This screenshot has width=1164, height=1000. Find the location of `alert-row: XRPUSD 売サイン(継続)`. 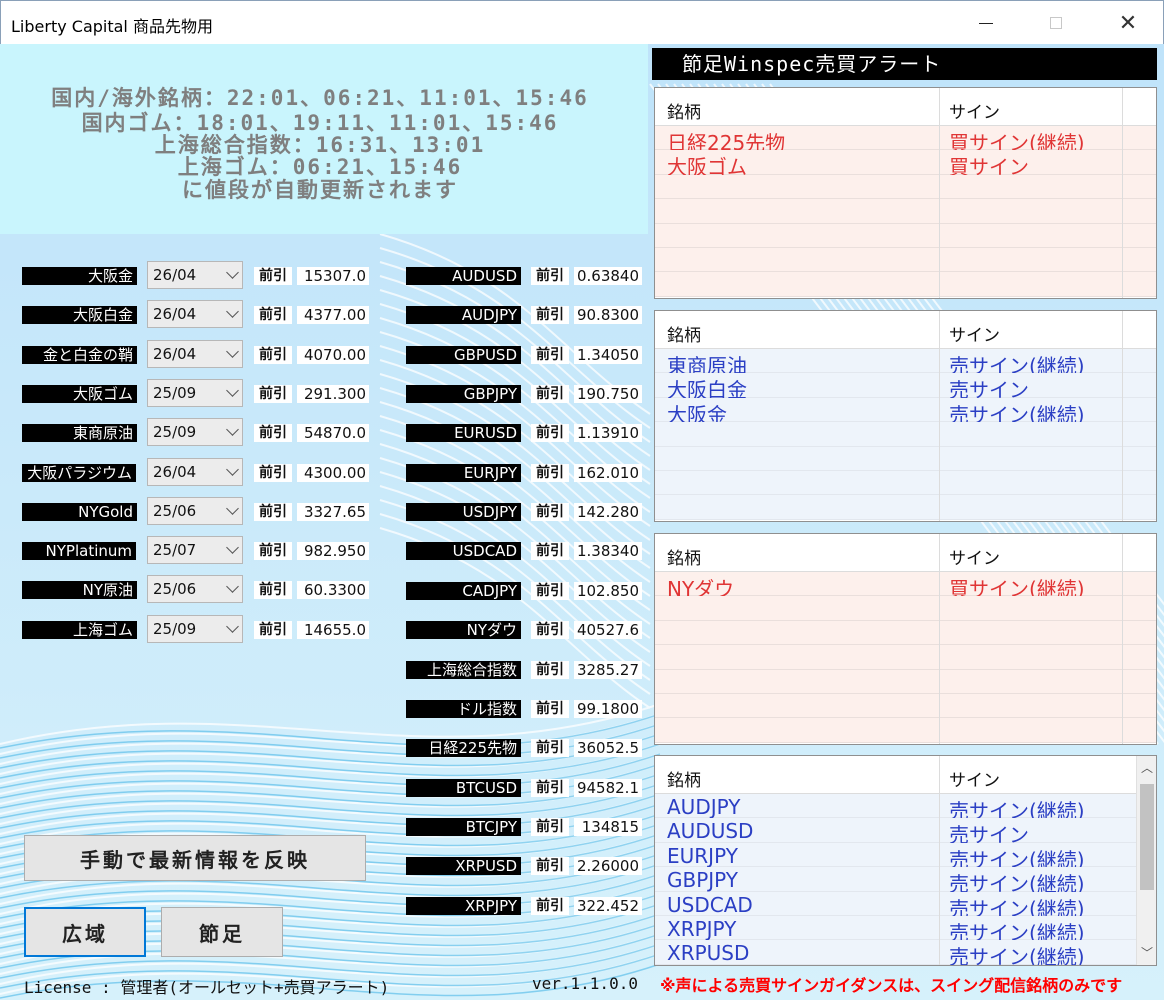

alert-row: XRPUSD 売サイン(継続) is located at coordinates (905, 952).